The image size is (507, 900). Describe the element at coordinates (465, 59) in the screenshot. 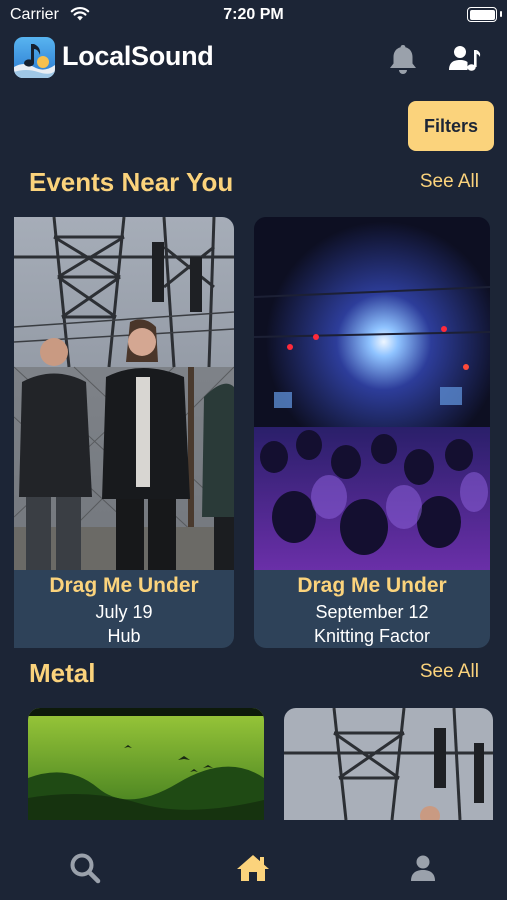

I see `user-music-icon` at that location.